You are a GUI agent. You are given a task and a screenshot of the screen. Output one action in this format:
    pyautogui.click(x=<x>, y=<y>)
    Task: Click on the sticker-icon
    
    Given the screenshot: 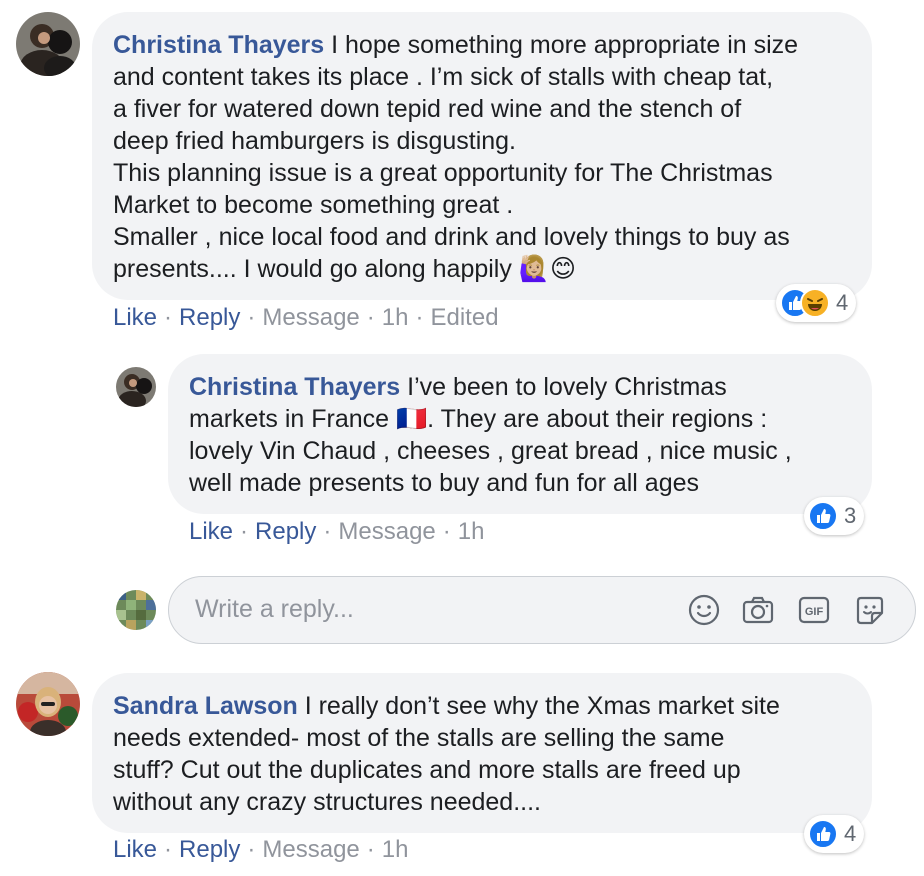 What is the action you would take?
    pyautogui.click(x=870, y=610)
    